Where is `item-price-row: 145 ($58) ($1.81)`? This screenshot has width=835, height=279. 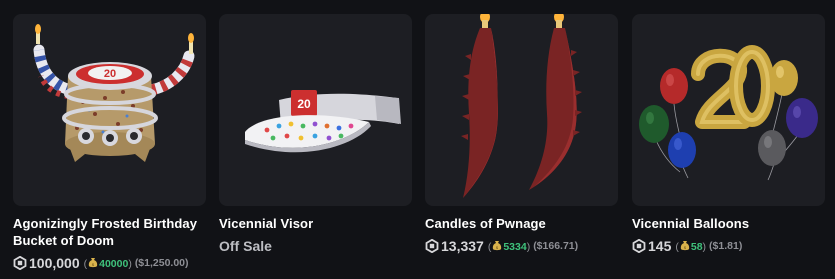 item-price-row: 145 ($58) ($1.81) is located at coordinates (728, 246).